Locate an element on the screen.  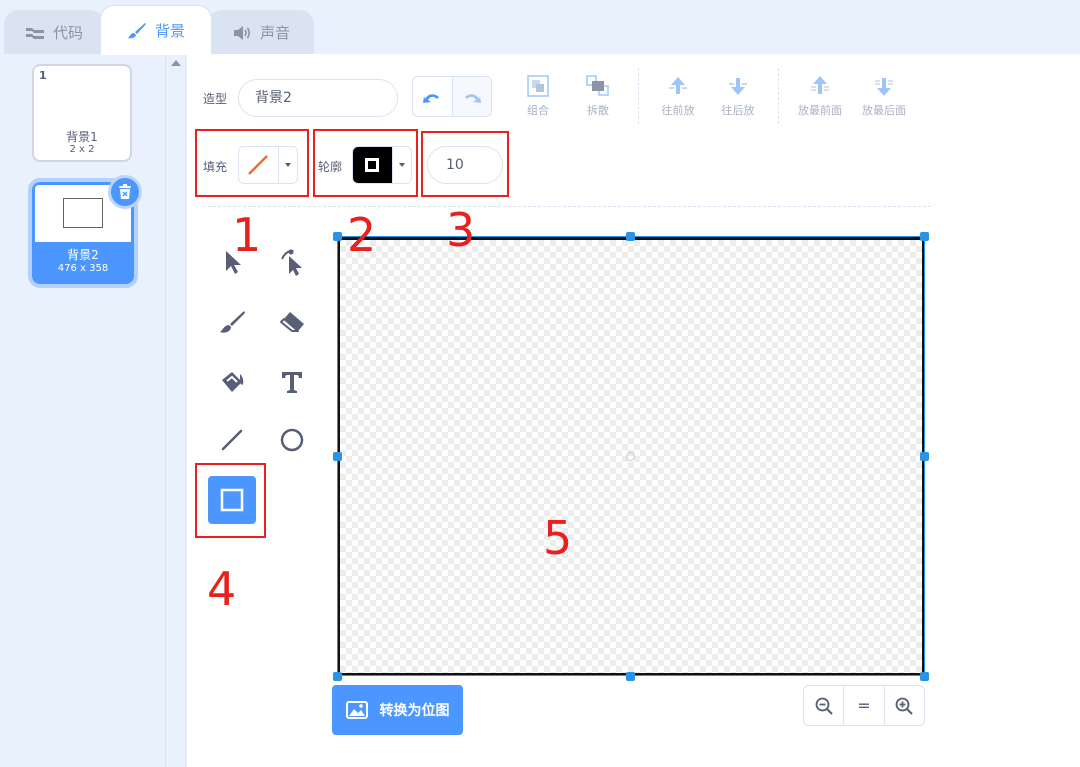
tab-sounds-label: 声音 is located at coordinates (274, 33).